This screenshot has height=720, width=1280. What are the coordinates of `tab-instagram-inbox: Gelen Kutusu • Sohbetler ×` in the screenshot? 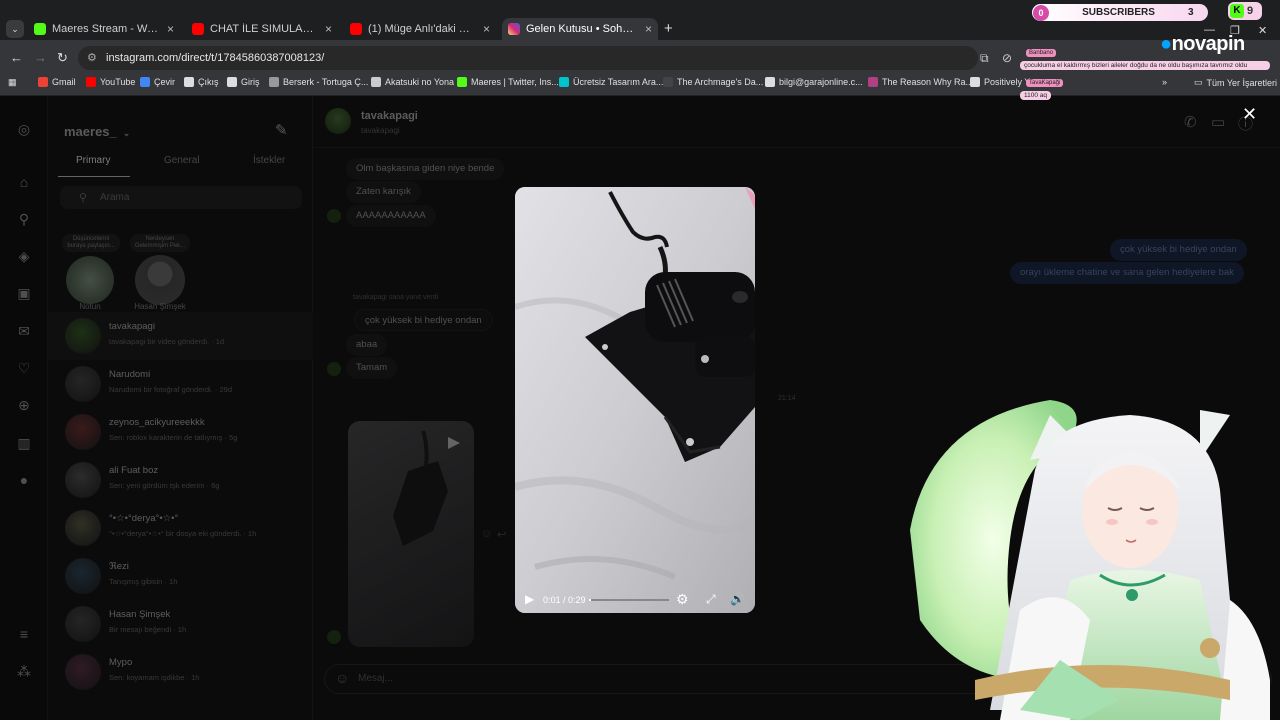 It's located at (580, 29).